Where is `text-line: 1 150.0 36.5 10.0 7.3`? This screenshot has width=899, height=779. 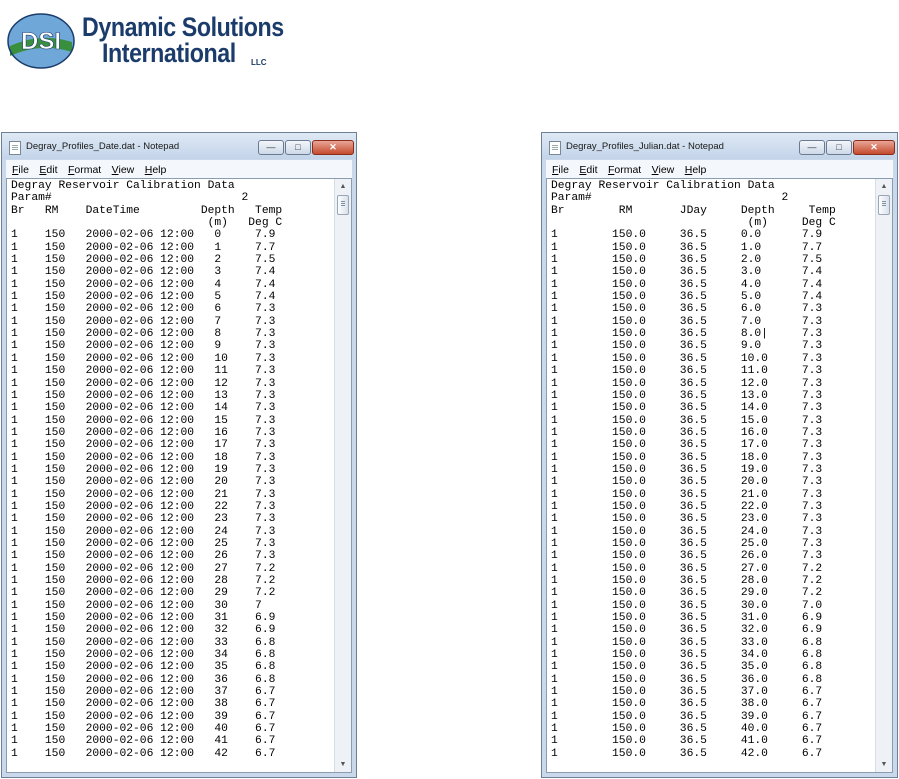
text-line: 1 150.0 36.5 10.0 7.3 is located at coordinates (687, 358).